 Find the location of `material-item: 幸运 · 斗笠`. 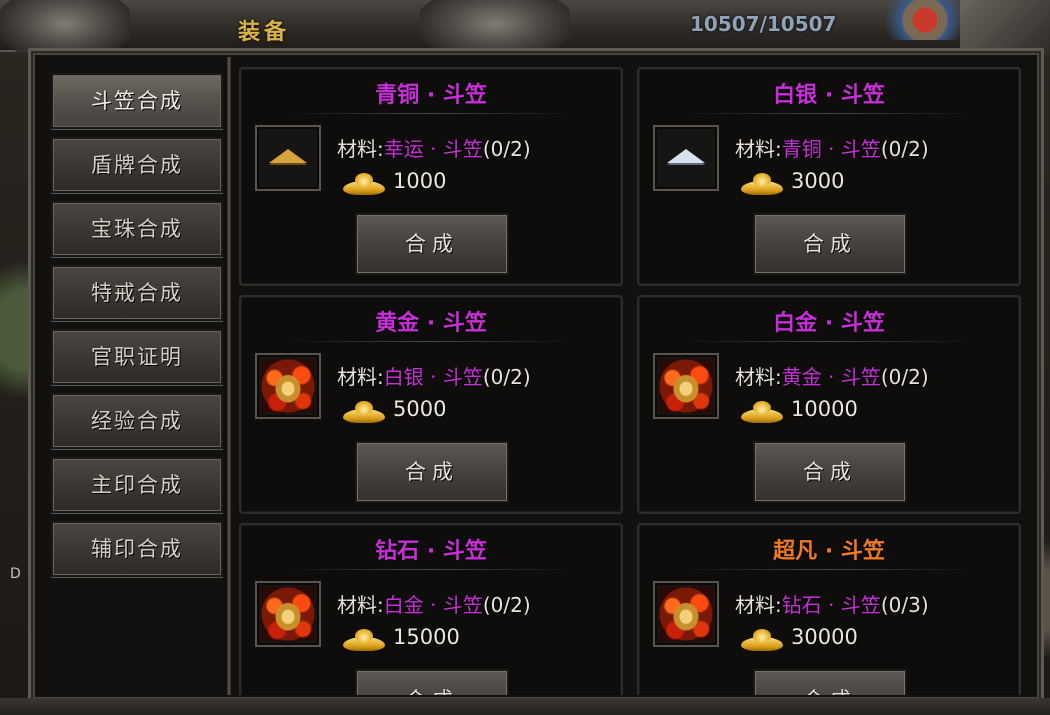

material-item: 幸运 · 斗笠 is located at coordinates (433, 149).